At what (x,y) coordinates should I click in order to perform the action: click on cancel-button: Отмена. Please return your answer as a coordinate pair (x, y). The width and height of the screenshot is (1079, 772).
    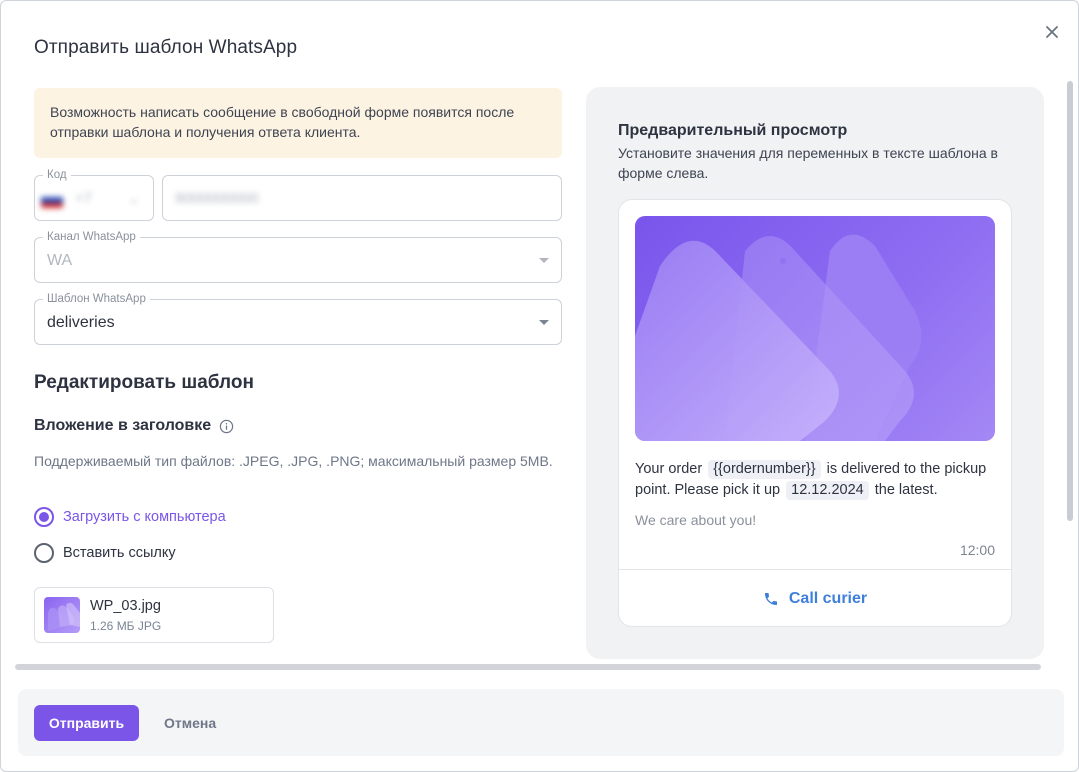
    Looking at the image, I should click on (190, 723).